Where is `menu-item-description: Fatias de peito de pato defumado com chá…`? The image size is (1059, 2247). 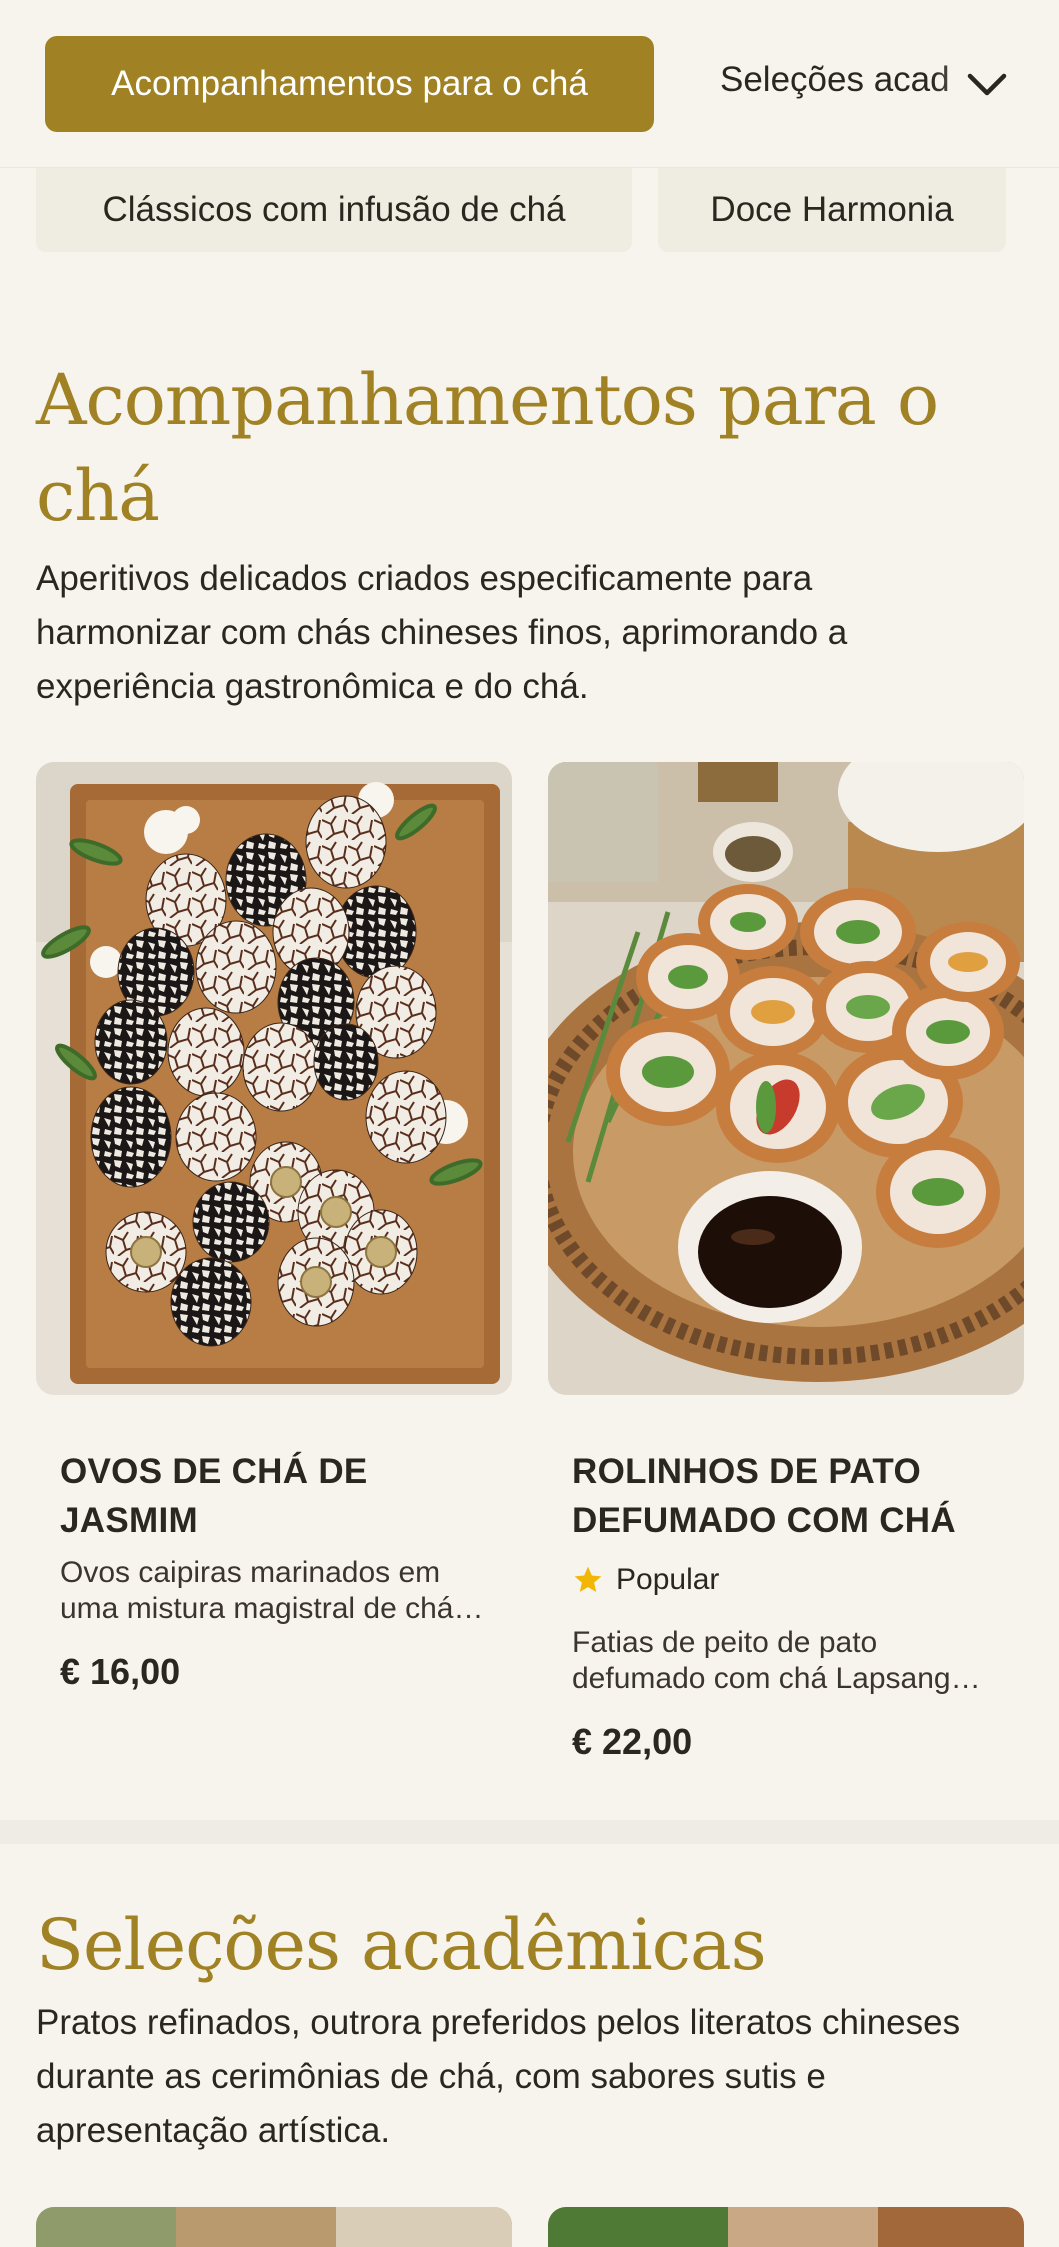 menu-item-description: Fatias de peito de pato defumado com chá… is located at coordinates (761, 1660).